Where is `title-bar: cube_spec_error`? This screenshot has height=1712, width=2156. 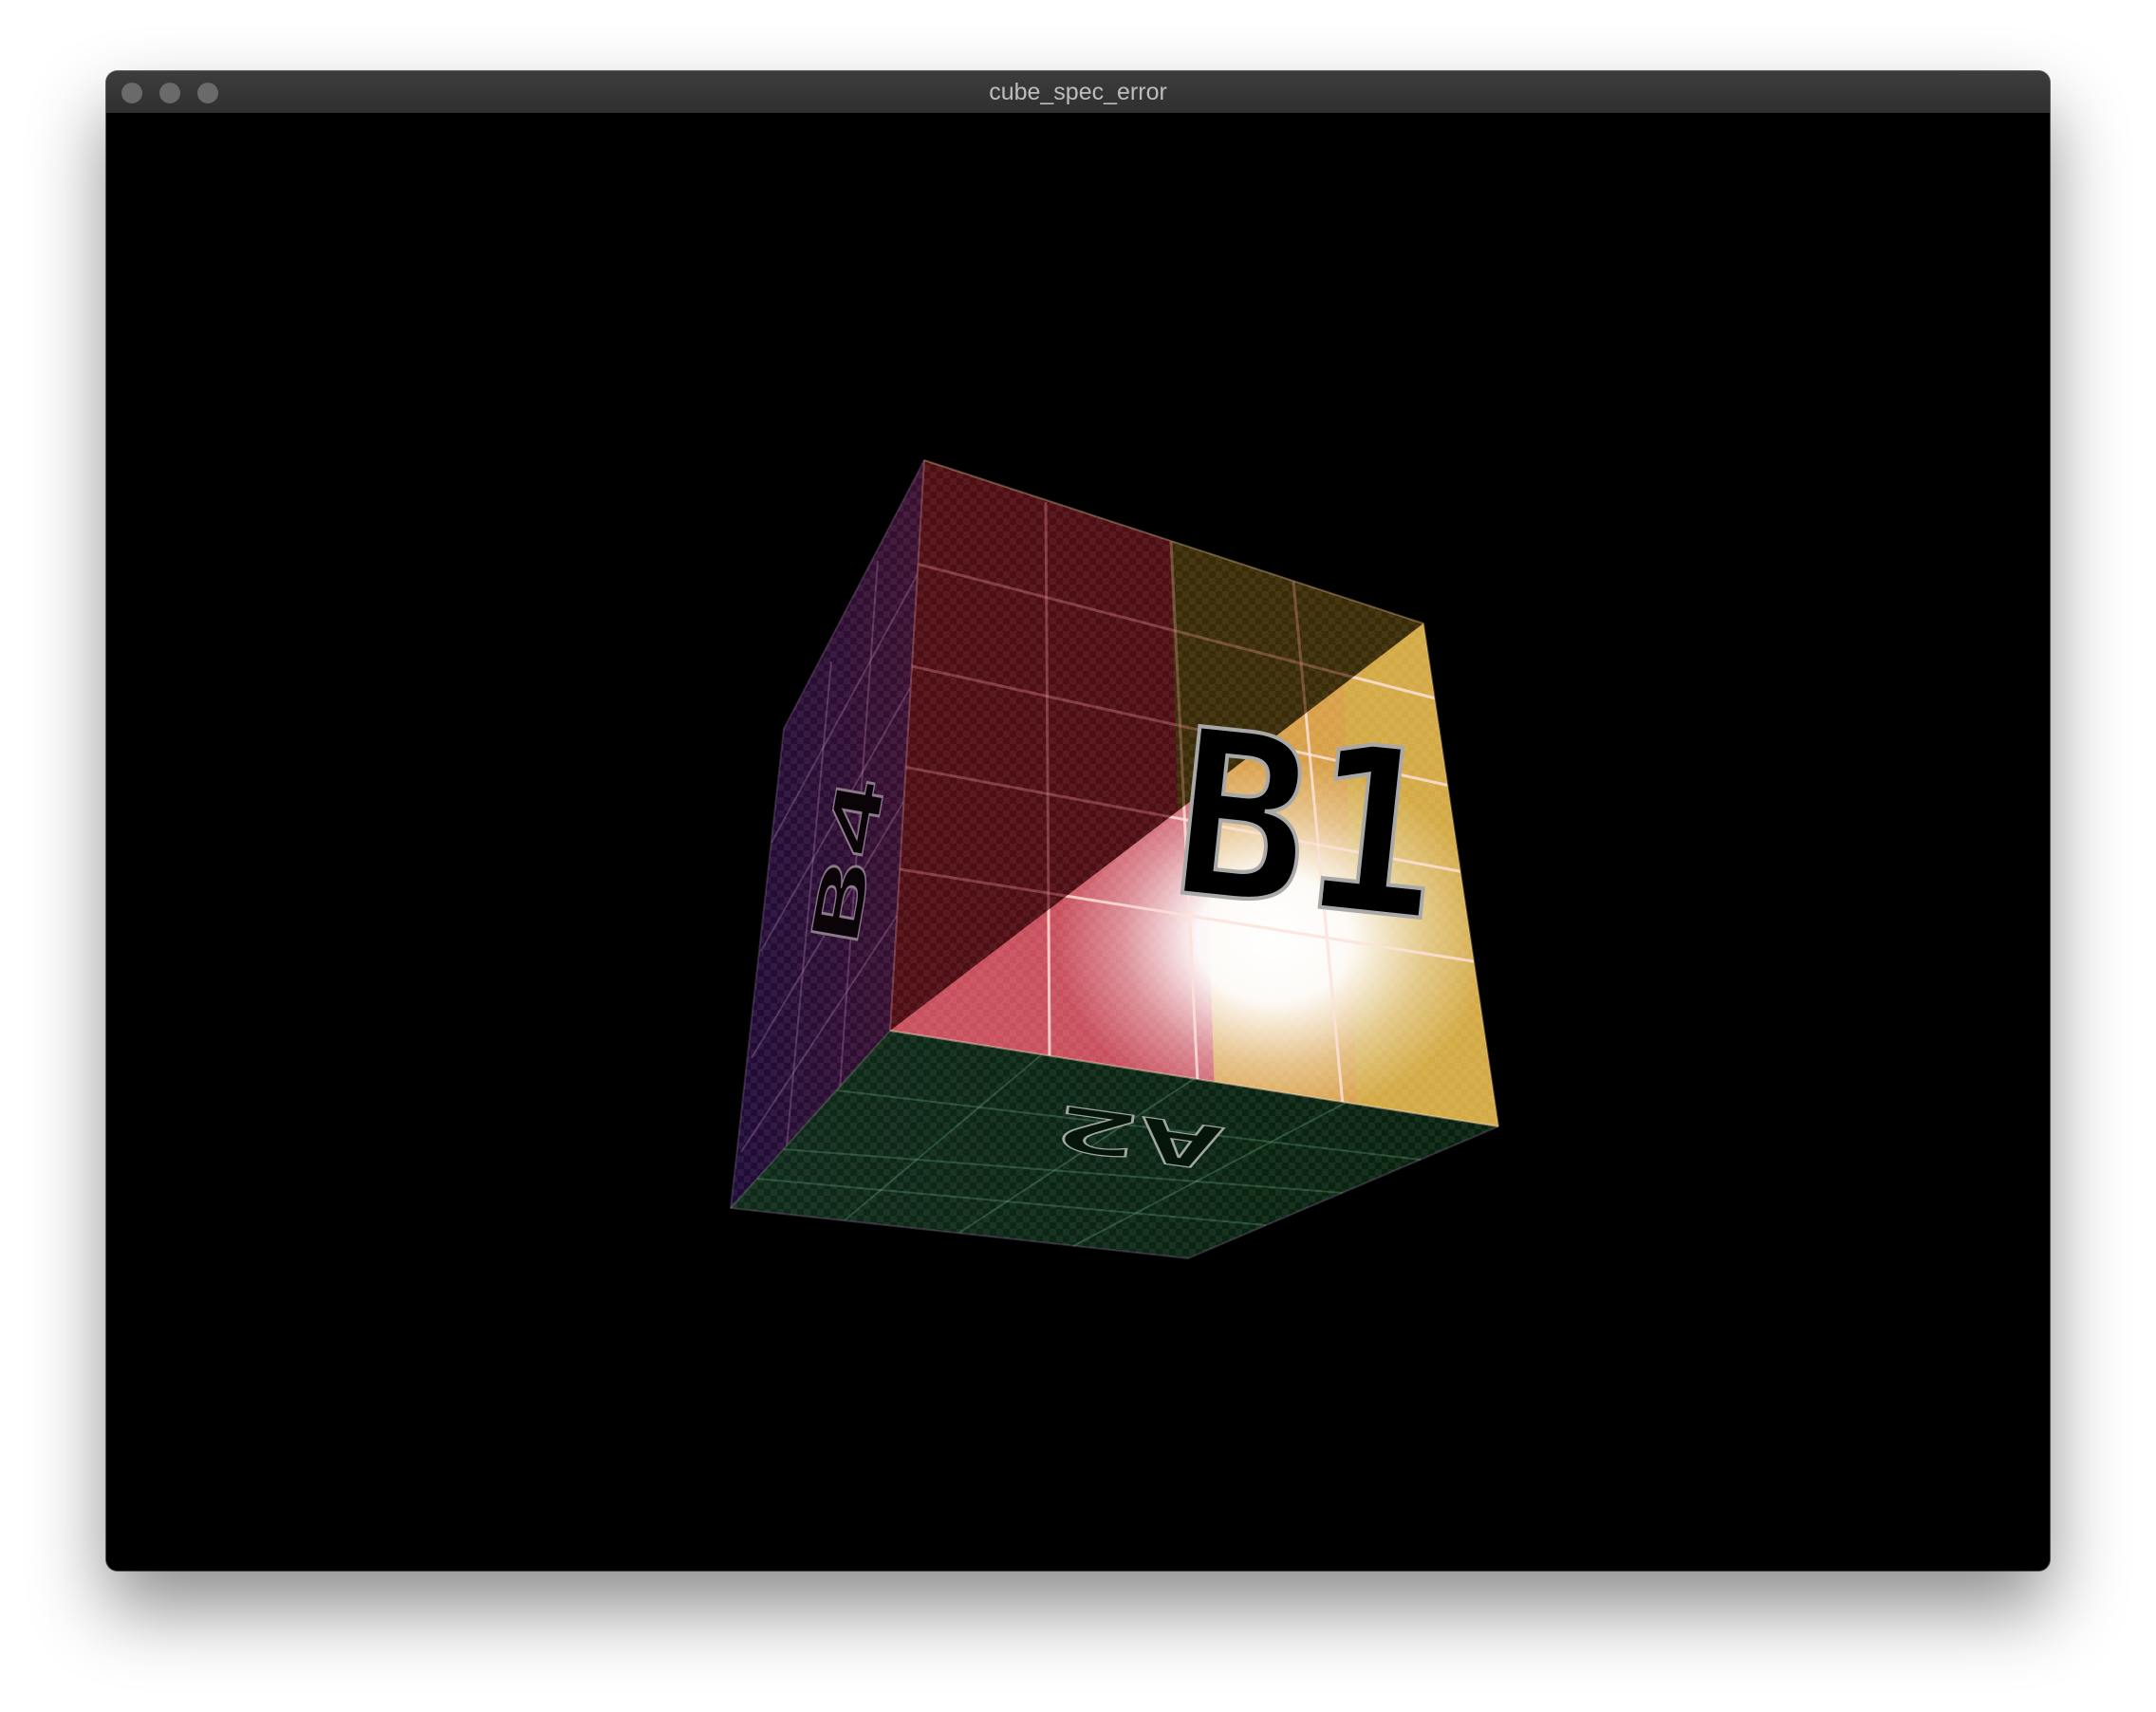 title-bar: cube_spec_error is located at coordinates (1078, 92).